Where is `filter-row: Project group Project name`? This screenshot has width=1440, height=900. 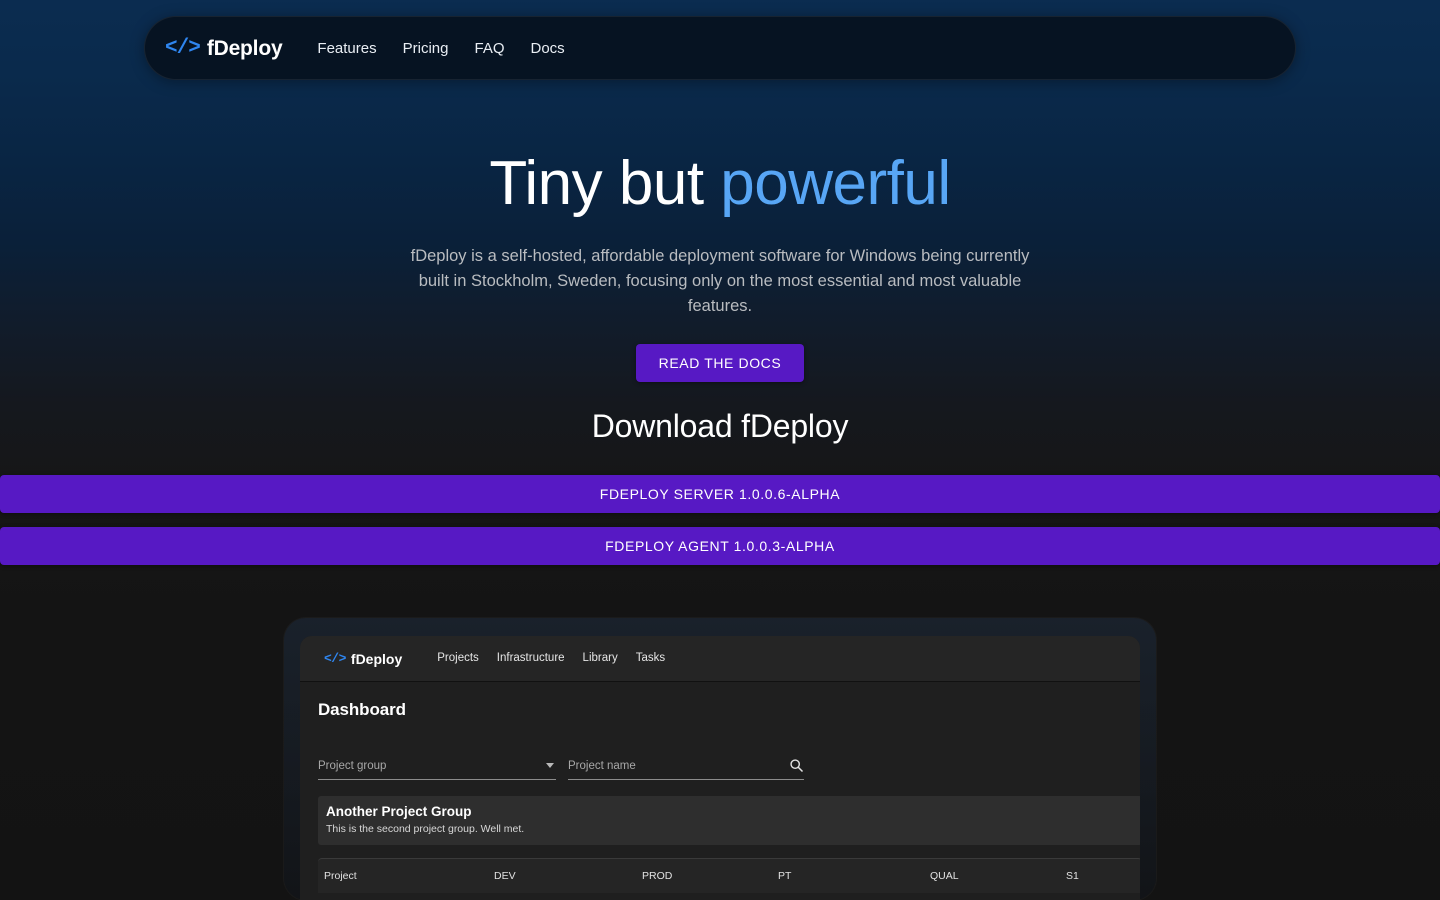 filter-row: Project group Project name is located at coordinates (720, 767).